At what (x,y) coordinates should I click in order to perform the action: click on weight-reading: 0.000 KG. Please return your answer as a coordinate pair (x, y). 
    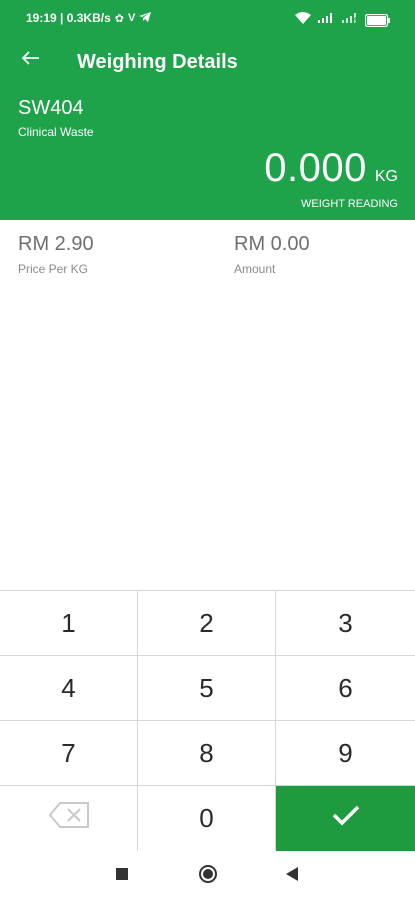
    Looking at the image, I should click on (331, 168).